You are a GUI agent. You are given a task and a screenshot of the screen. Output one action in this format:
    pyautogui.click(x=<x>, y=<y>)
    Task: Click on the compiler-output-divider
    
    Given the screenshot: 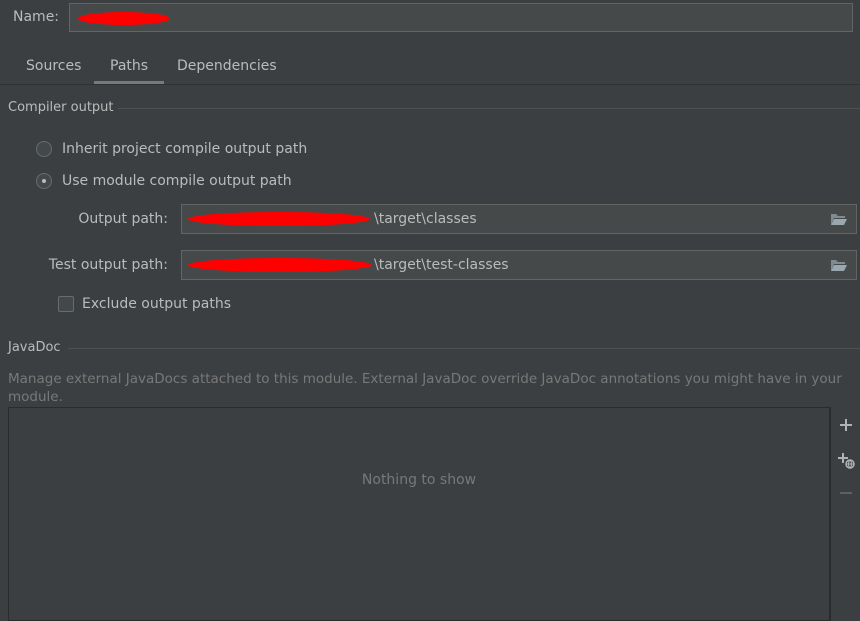 What is the action you would take?
    pyautogui.click(x=489, y=108)
    